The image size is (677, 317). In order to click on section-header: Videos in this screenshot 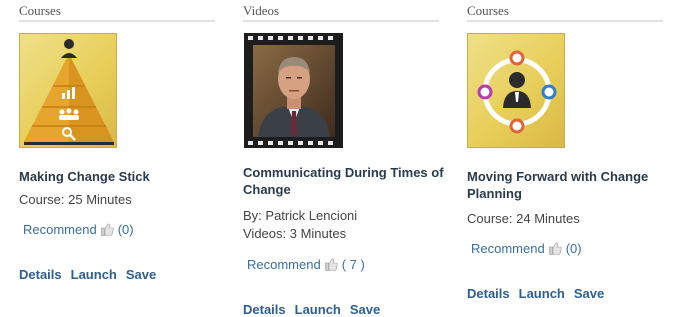, I will do `click(261, 10)`.